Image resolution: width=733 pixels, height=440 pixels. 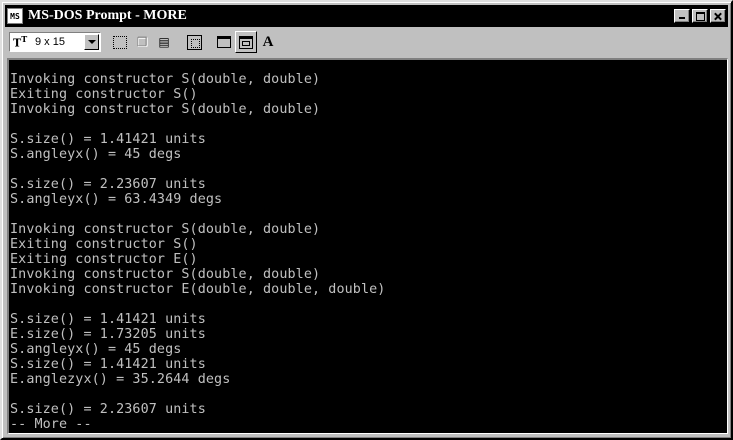 I want to click on mark-button, so click(x=120, y=42).